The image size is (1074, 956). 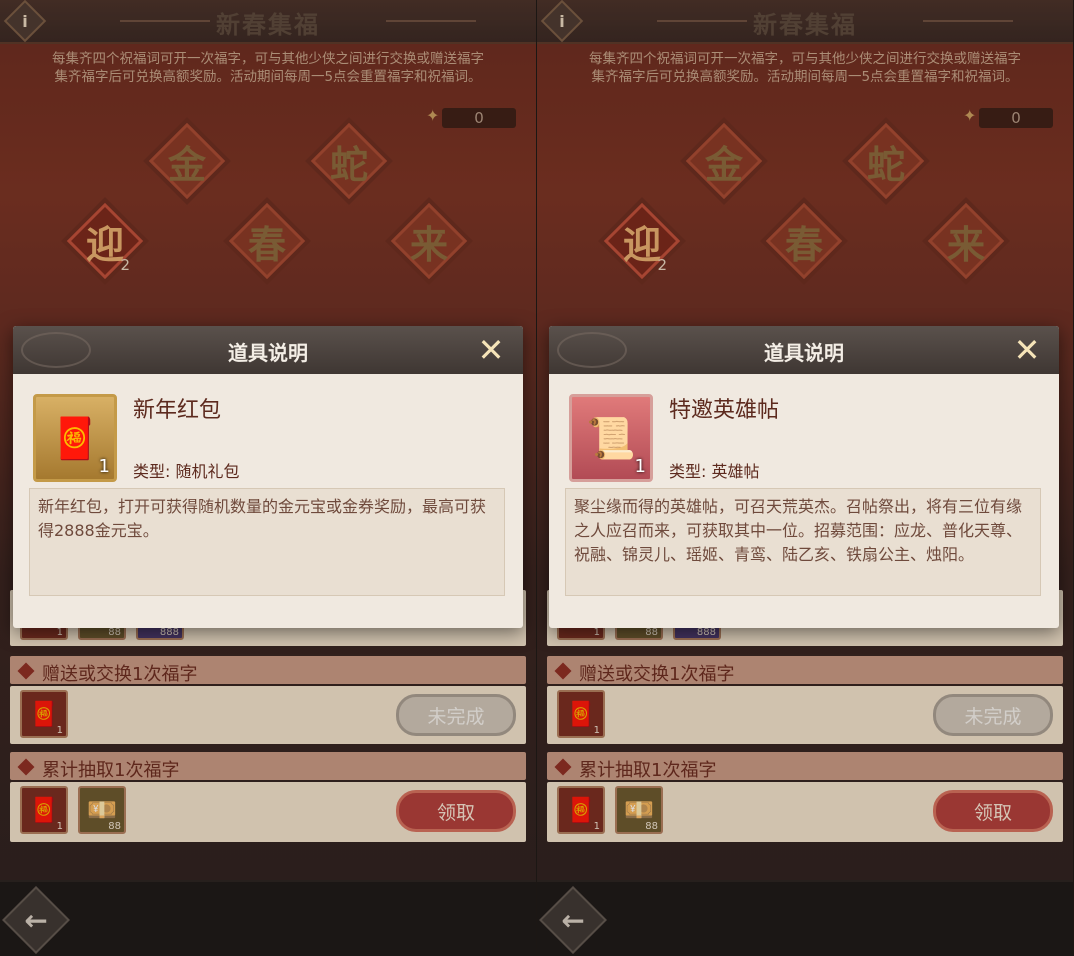 I want to click on item-type: 类型: 随机礼包, so click(x=186, y=471).